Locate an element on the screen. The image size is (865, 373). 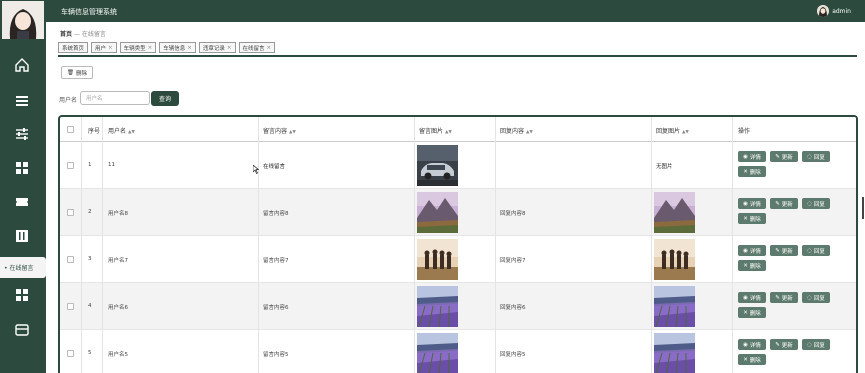
column-reply-image: 回复图片 ▲▼ is located at coordinates (672, 130).